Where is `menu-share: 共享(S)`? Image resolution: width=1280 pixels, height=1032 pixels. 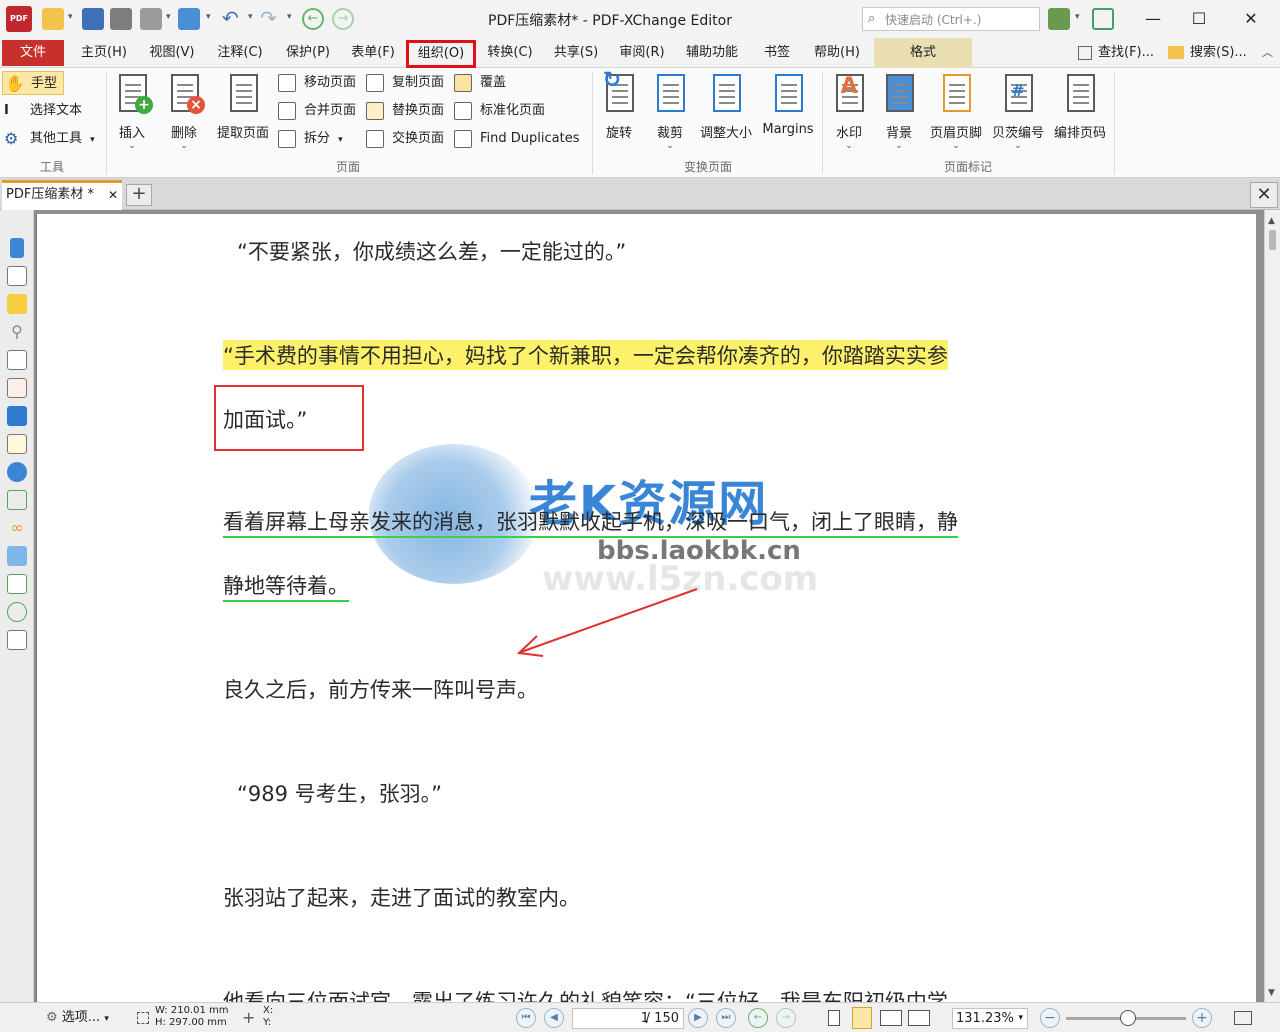 menu-share: 共享(S) is located at coordinates (576, 53).